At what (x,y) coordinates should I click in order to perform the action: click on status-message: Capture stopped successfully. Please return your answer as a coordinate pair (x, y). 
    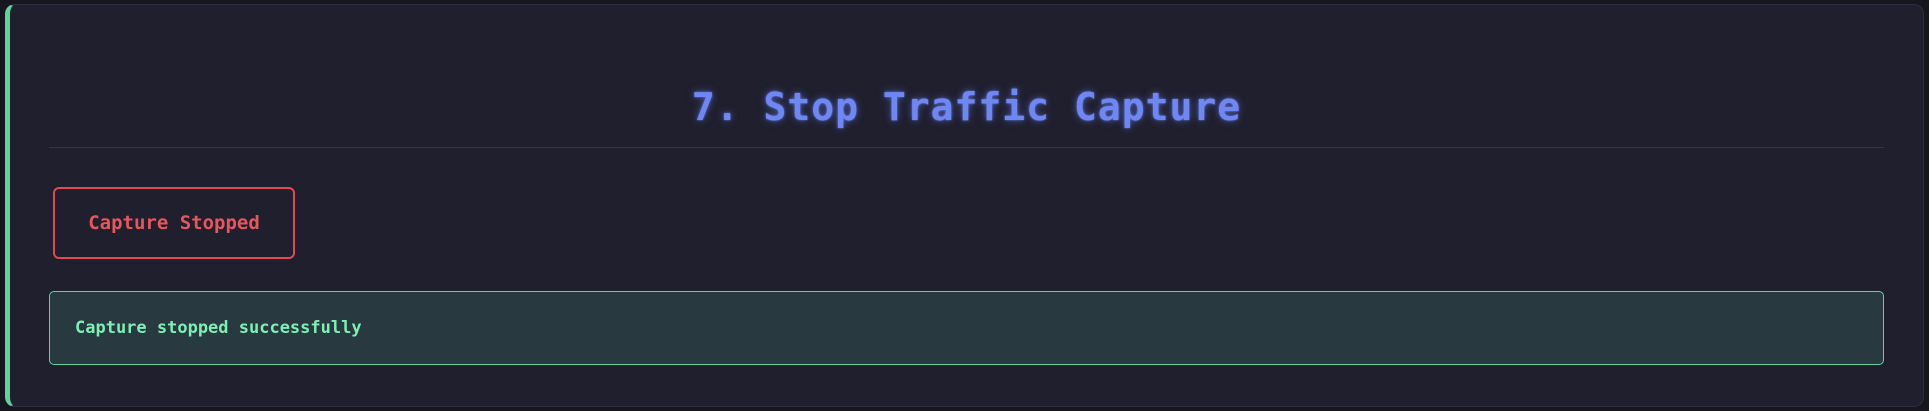
    Looking at the image, I should click on (218, 328).